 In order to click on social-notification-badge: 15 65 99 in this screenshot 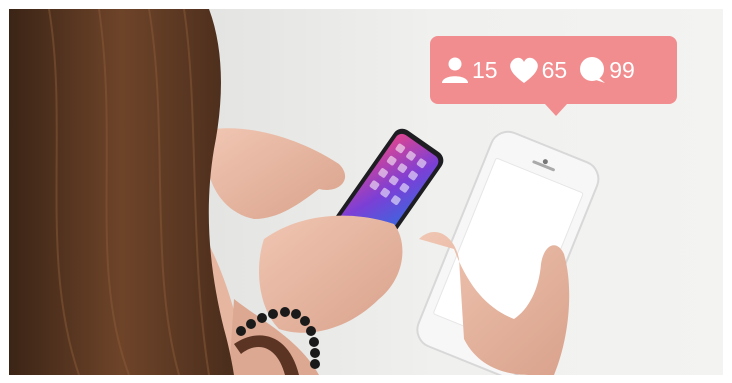, I will do `click(553, 76)`.